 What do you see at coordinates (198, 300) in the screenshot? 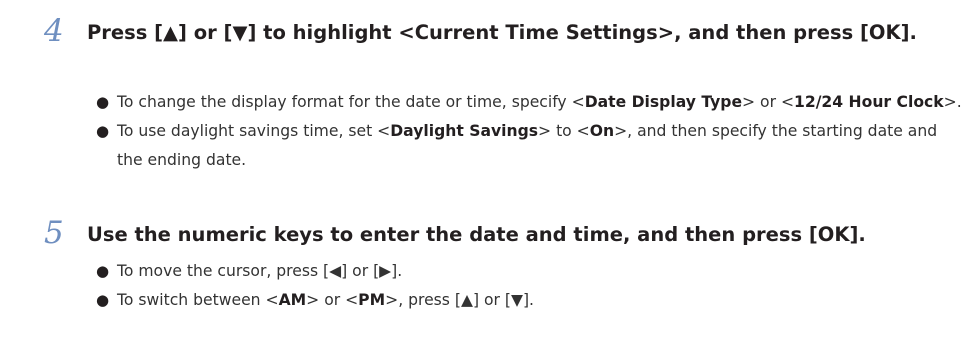
I see `bullet-text: To switch between <` at bounding box center [198, 300].